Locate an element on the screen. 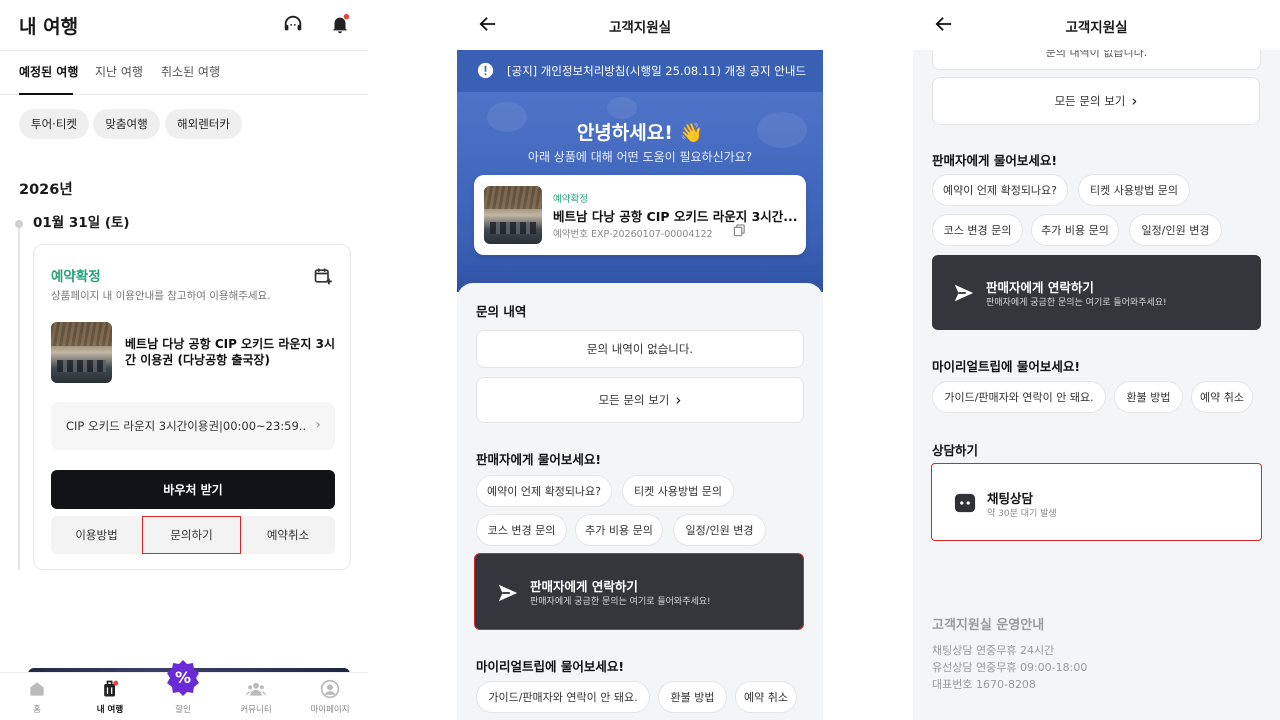  option-row: CIP 오키드 라운지 3시간이용권|00:00~23:59... › is located at coordinates (193, 426).